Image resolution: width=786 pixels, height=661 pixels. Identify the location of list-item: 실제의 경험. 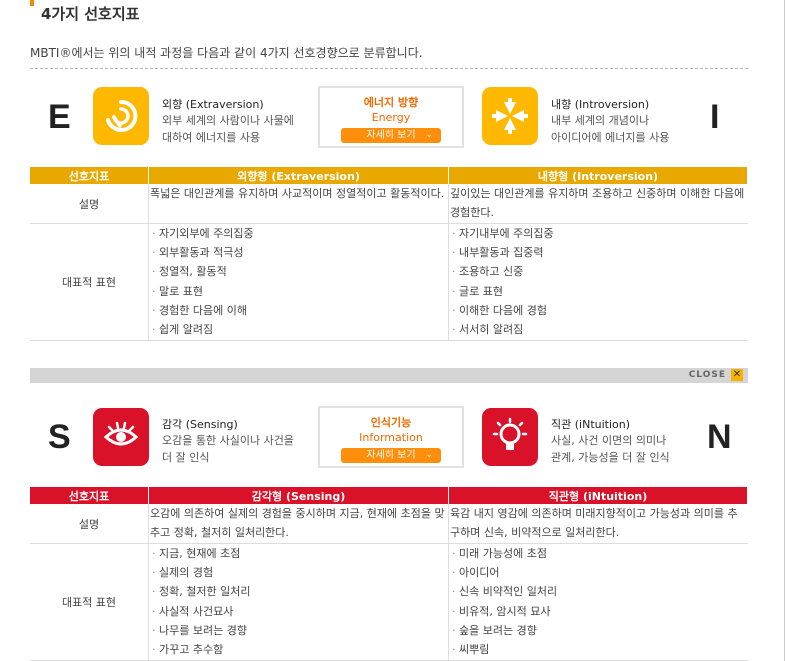
(300, 572).